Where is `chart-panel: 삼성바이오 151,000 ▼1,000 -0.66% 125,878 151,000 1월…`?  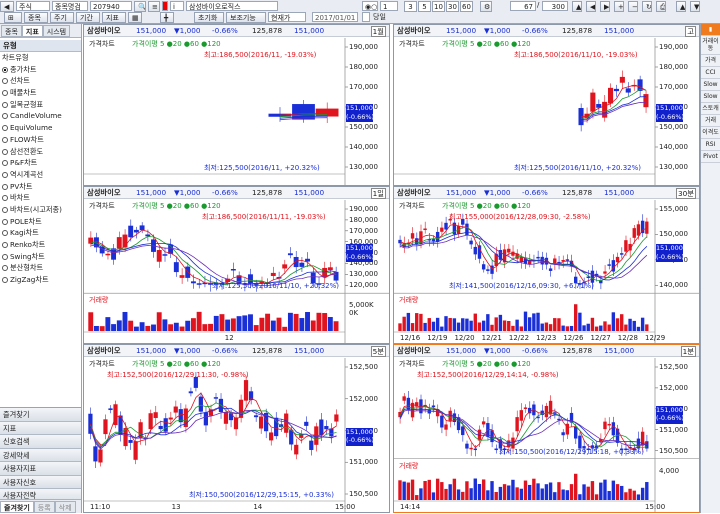 chart-panel: 삼성바이오 151,000 ▼1,000 -0.66% 125,878 151,000 1월… is located at coordinates (236, 105).